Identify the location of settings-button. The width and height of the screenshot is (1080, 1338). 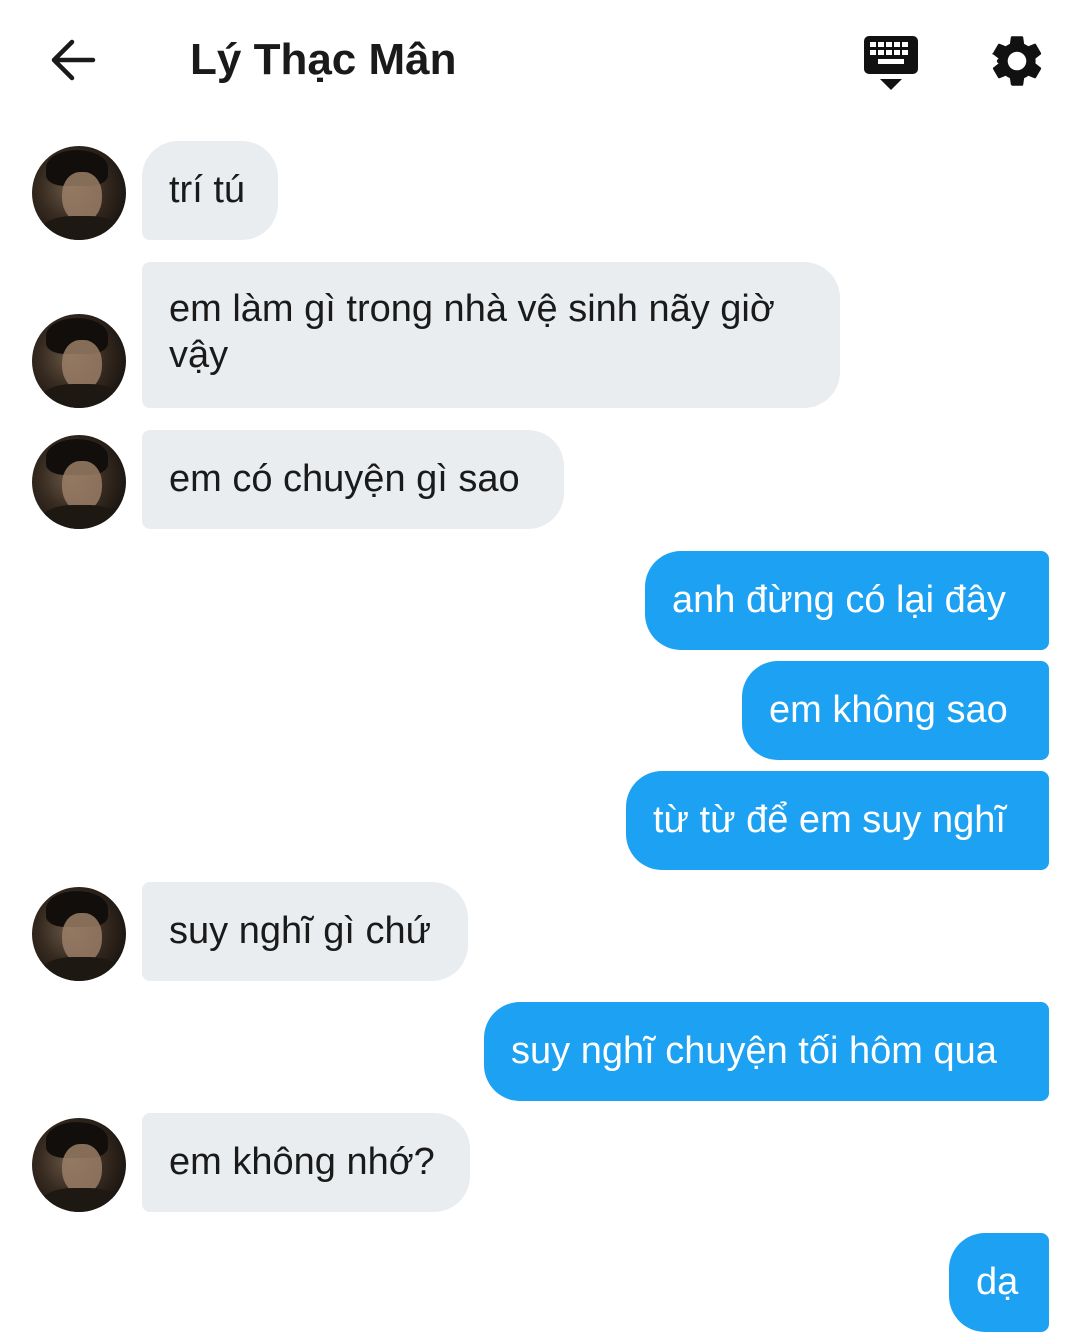
(1017, 61).